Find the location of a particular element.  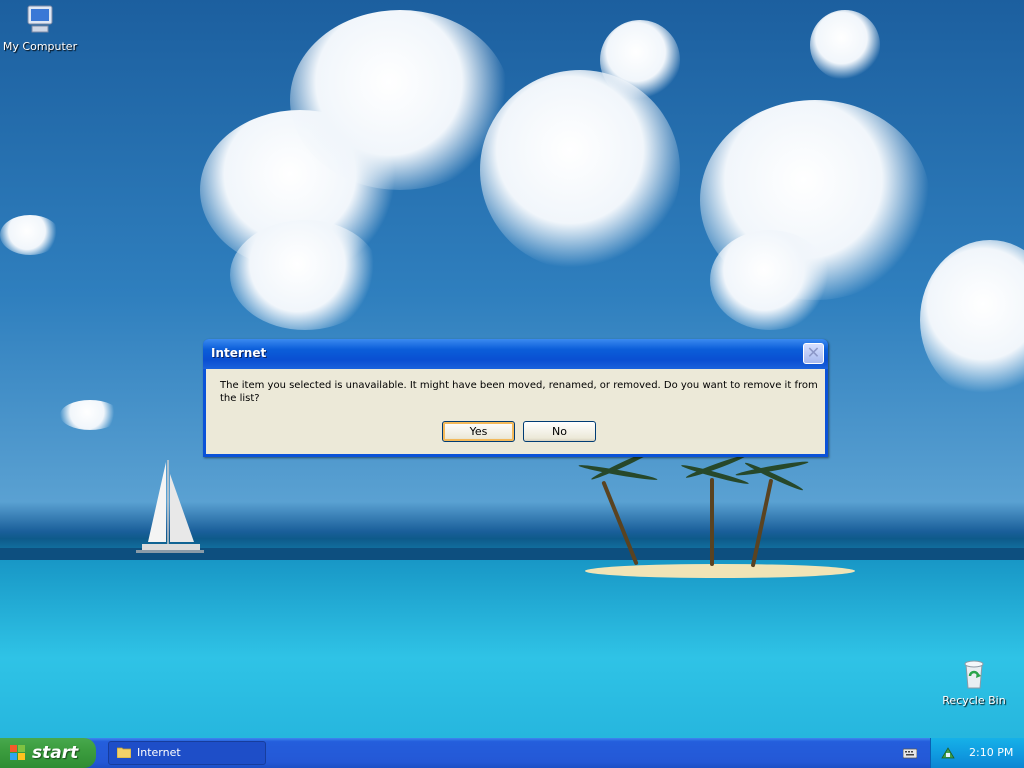

dialog-close-button: ✕ is located at coordinates (813, 353).